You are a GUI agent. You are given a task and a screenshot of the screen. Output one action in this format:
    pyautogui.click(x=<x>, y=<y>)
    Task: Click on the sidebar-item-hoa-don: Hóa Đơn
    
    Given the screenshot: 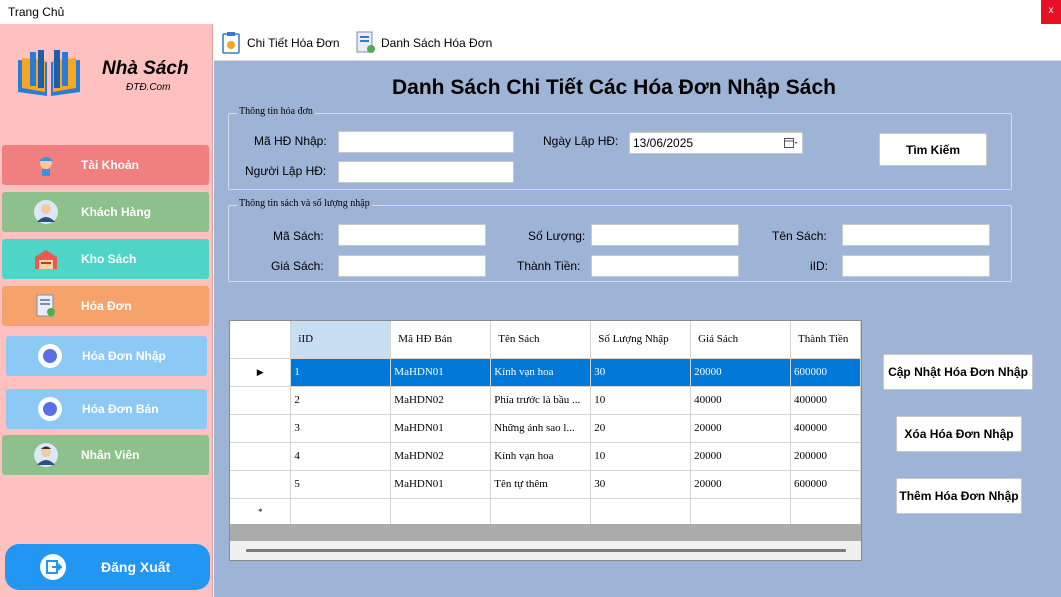 What is the action you would take?
    pyautogui.click(x=105, y=306)
    